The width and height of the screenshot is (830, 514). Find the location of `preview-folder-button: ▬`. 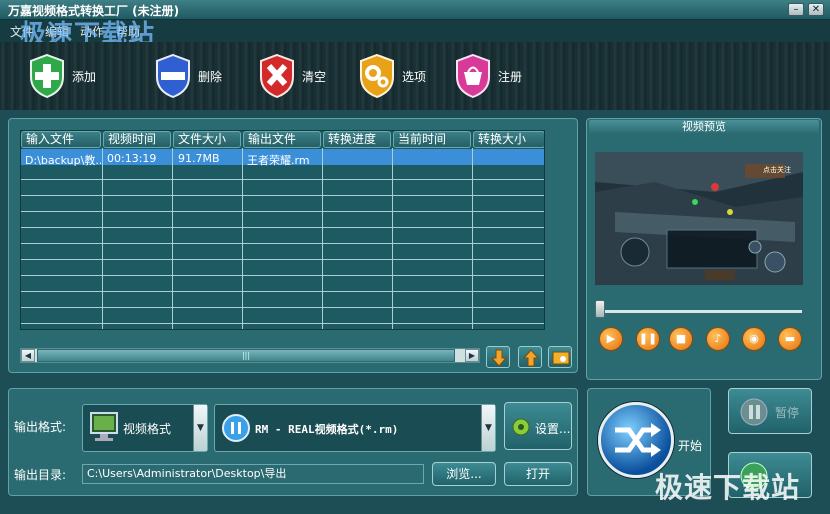

preview-folder-button: ▬ is located at coordinates (790, 339).